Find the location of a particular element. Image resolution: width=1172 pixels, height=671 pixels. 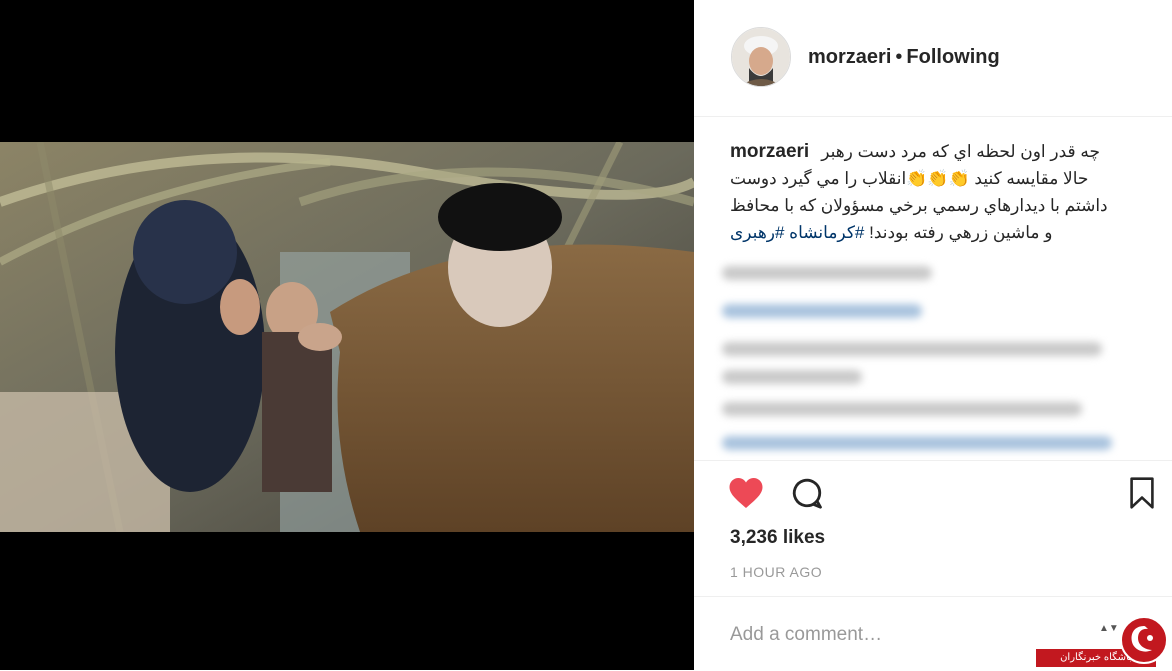

caption-username: morzaeri is located at coordinates (769, 151).